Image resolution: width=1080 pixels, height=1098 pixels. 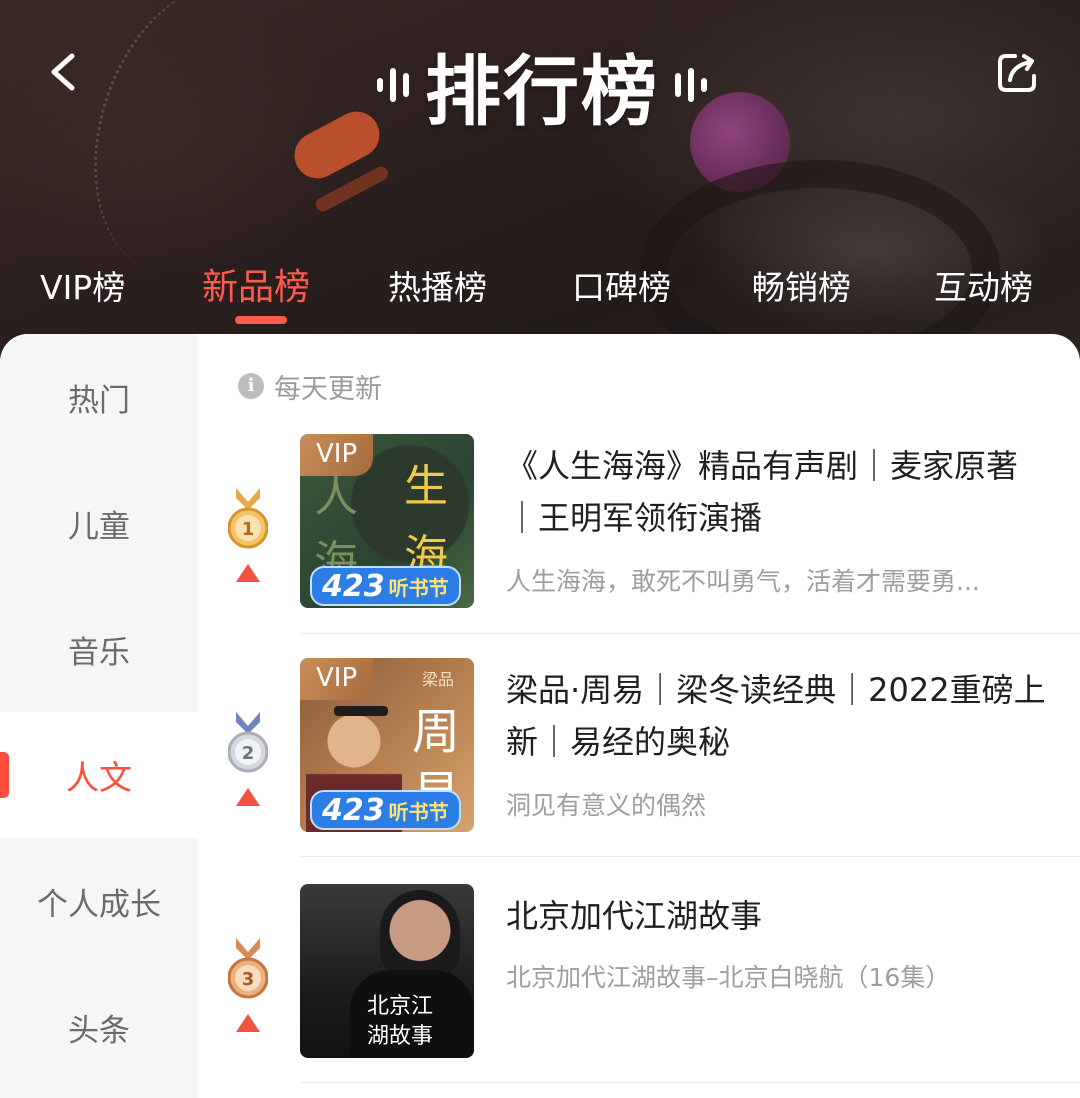 What do you see at coordinates (99, 523) in the screenshot?
I see `sidebar-item-children: 儿童` at bounding box center [99, 523].